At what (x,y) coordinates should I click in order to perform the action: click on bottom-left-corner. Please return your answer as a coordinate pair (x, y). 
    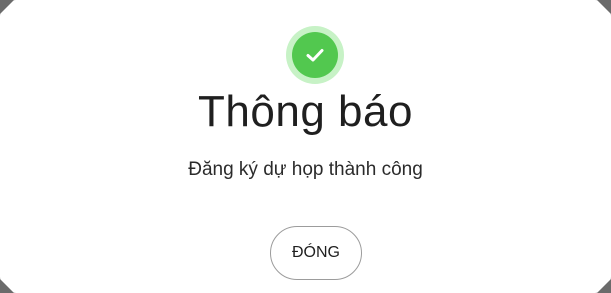
    Looking at the image, I should click on (7, 286).